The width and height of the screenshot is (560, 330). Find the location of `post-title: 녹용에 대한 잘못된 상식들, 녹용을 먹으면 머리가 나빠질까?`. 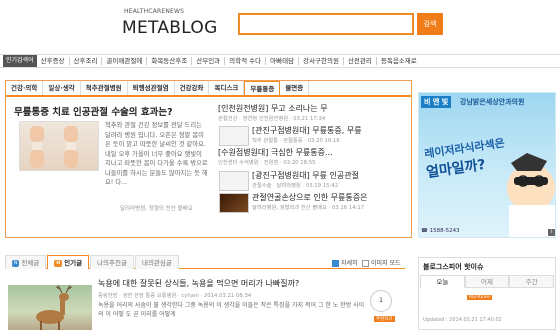

post-title: 녹용에 대한 잘못된 상식들, 녹용을 먹으면 머리가 나빠질까? is located at coordinates (198, 283).